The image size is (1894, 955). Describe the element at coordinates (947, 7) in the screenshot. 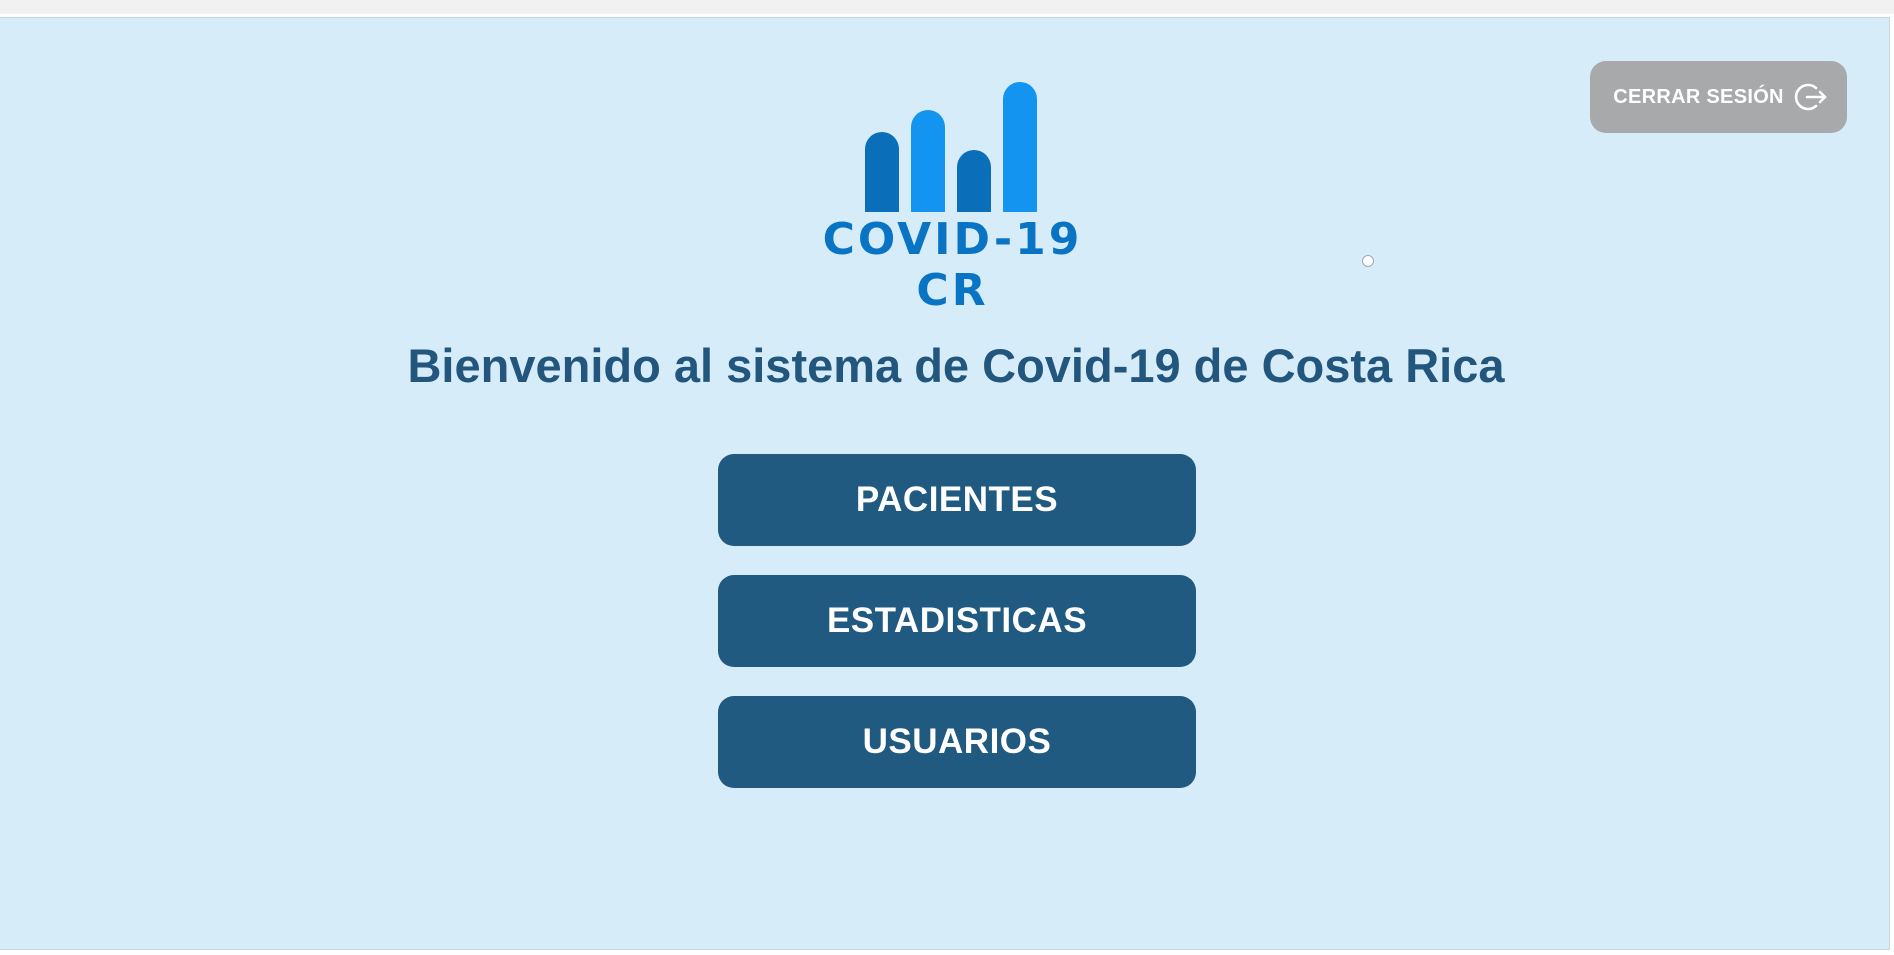

I see `browser-top-strip` at that location.